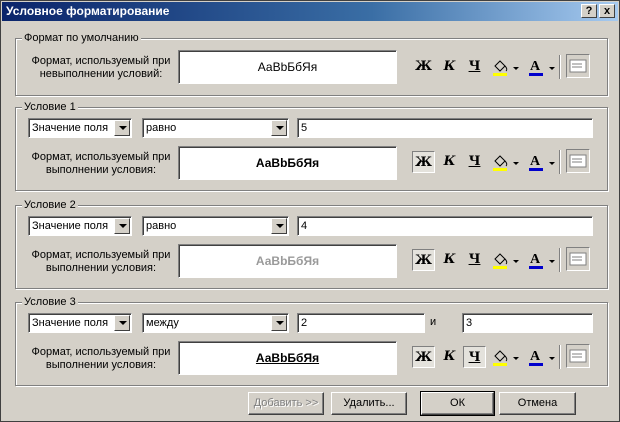 Image resolution: width=620 pixels, height=422 pixels. I want to click on condition-1-type-dropdown: Значение поля, so click(80, 128).